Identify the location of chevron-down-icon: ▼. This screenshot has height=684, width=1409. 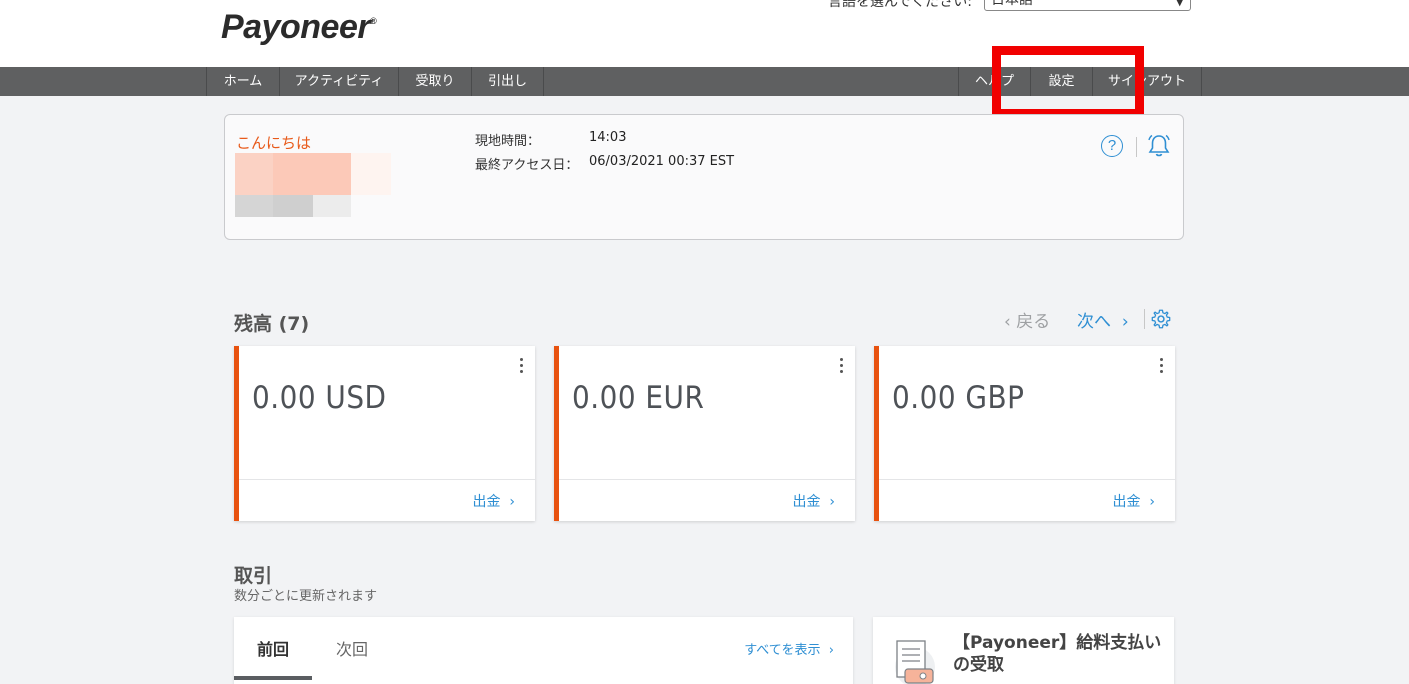
(1179, 4).